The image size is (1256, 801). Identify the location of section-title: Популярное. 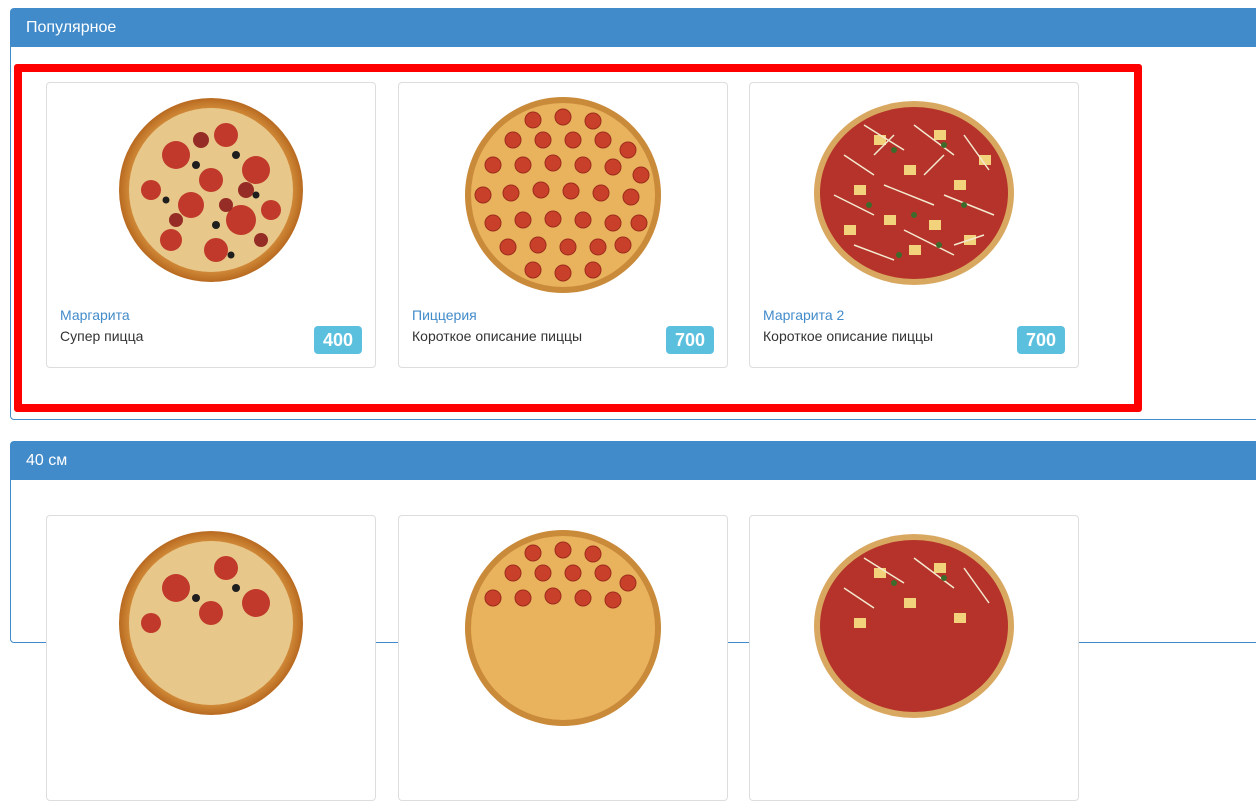
(633, 28).